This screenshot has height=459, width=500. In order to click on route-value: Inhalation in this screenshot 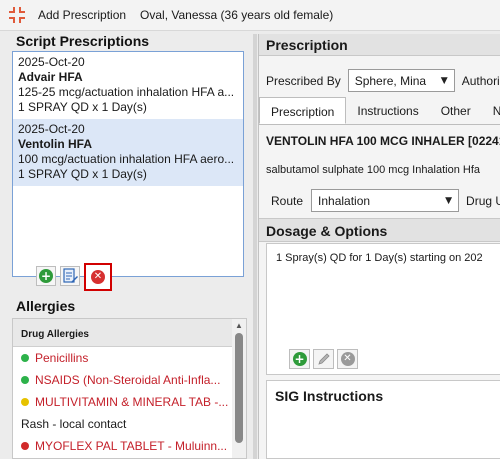, I will do `click(344, 200)`.